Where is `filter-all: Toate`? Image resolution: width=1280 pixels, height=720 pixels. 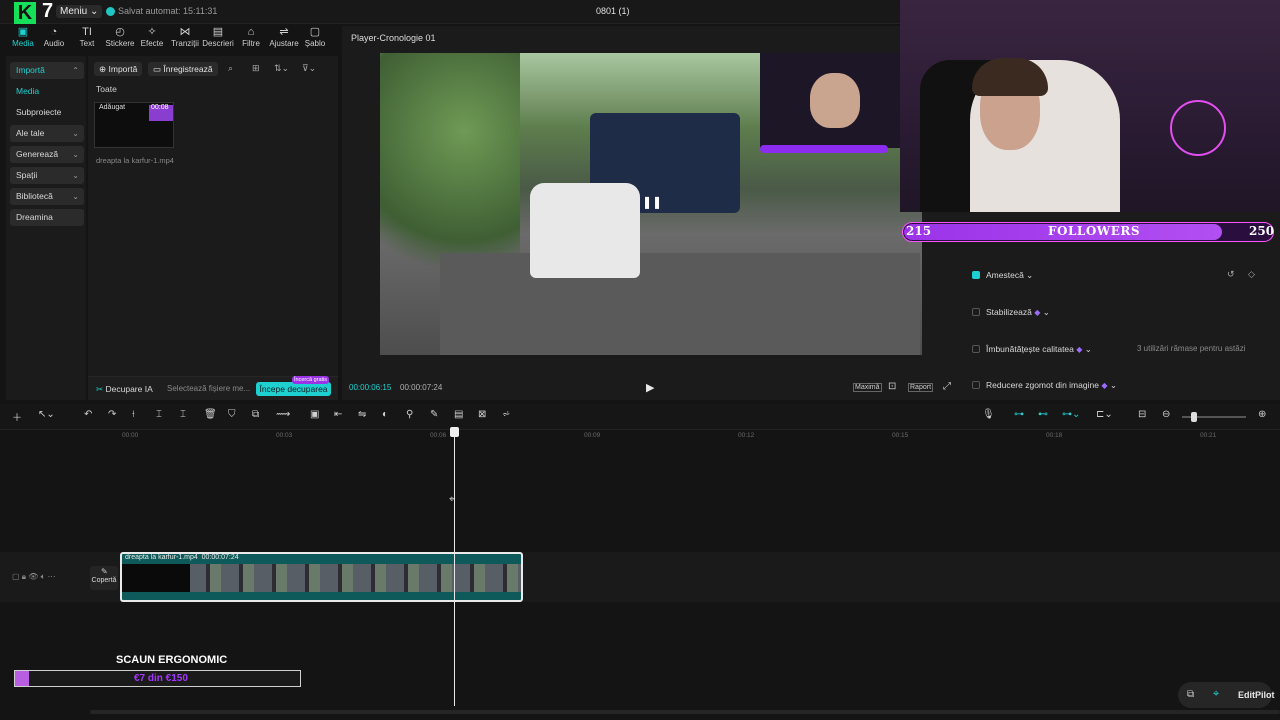 filter-all: Toate is located at coordinates (106, 89).